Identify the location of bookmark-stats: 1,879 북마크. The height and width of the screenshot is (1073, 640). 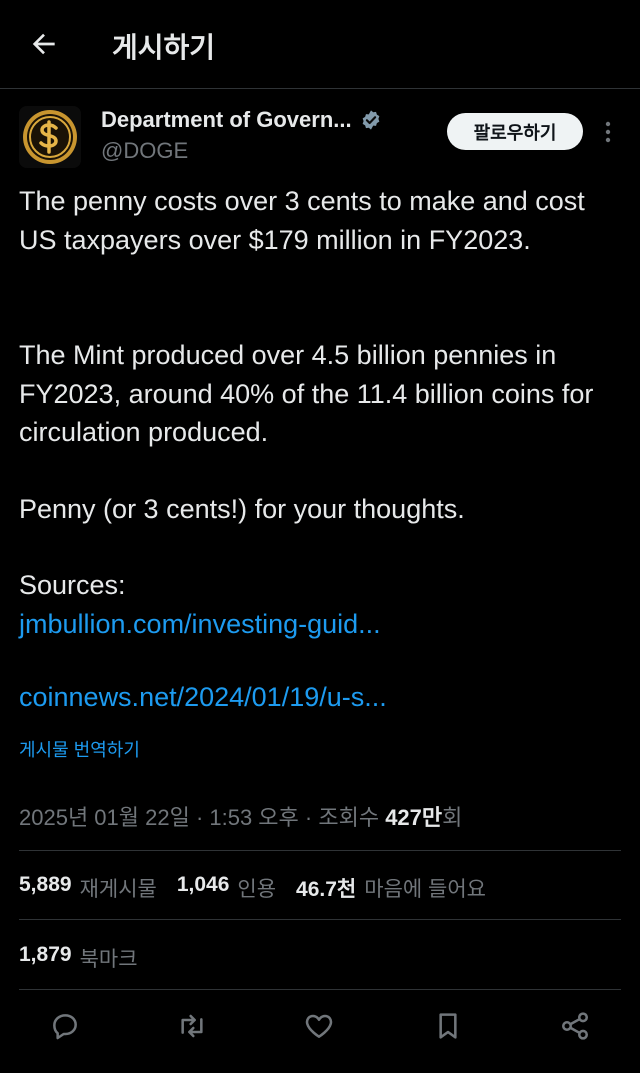
(88, 958).